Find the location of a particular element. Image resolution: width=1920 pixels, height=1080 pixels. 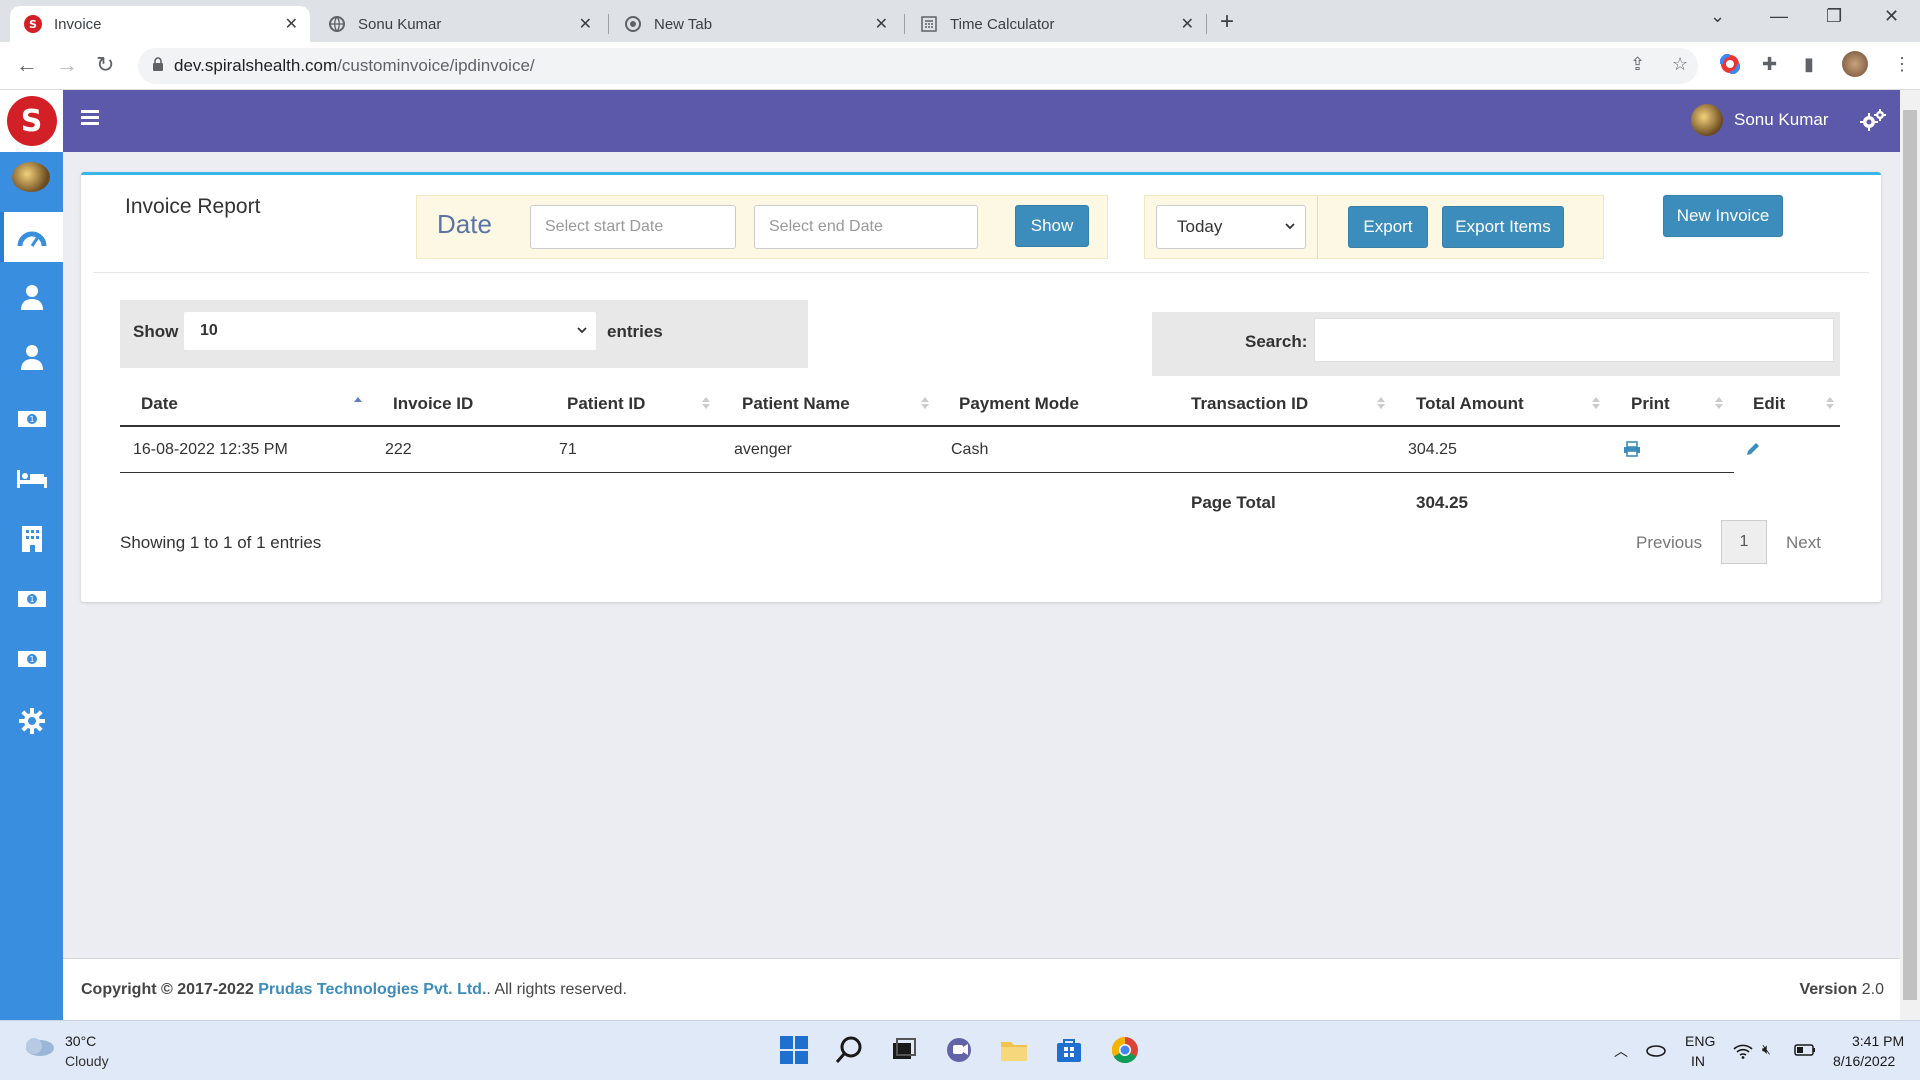

tab-new-tab: New Tab ✕ is located at coordinates (755, 24).